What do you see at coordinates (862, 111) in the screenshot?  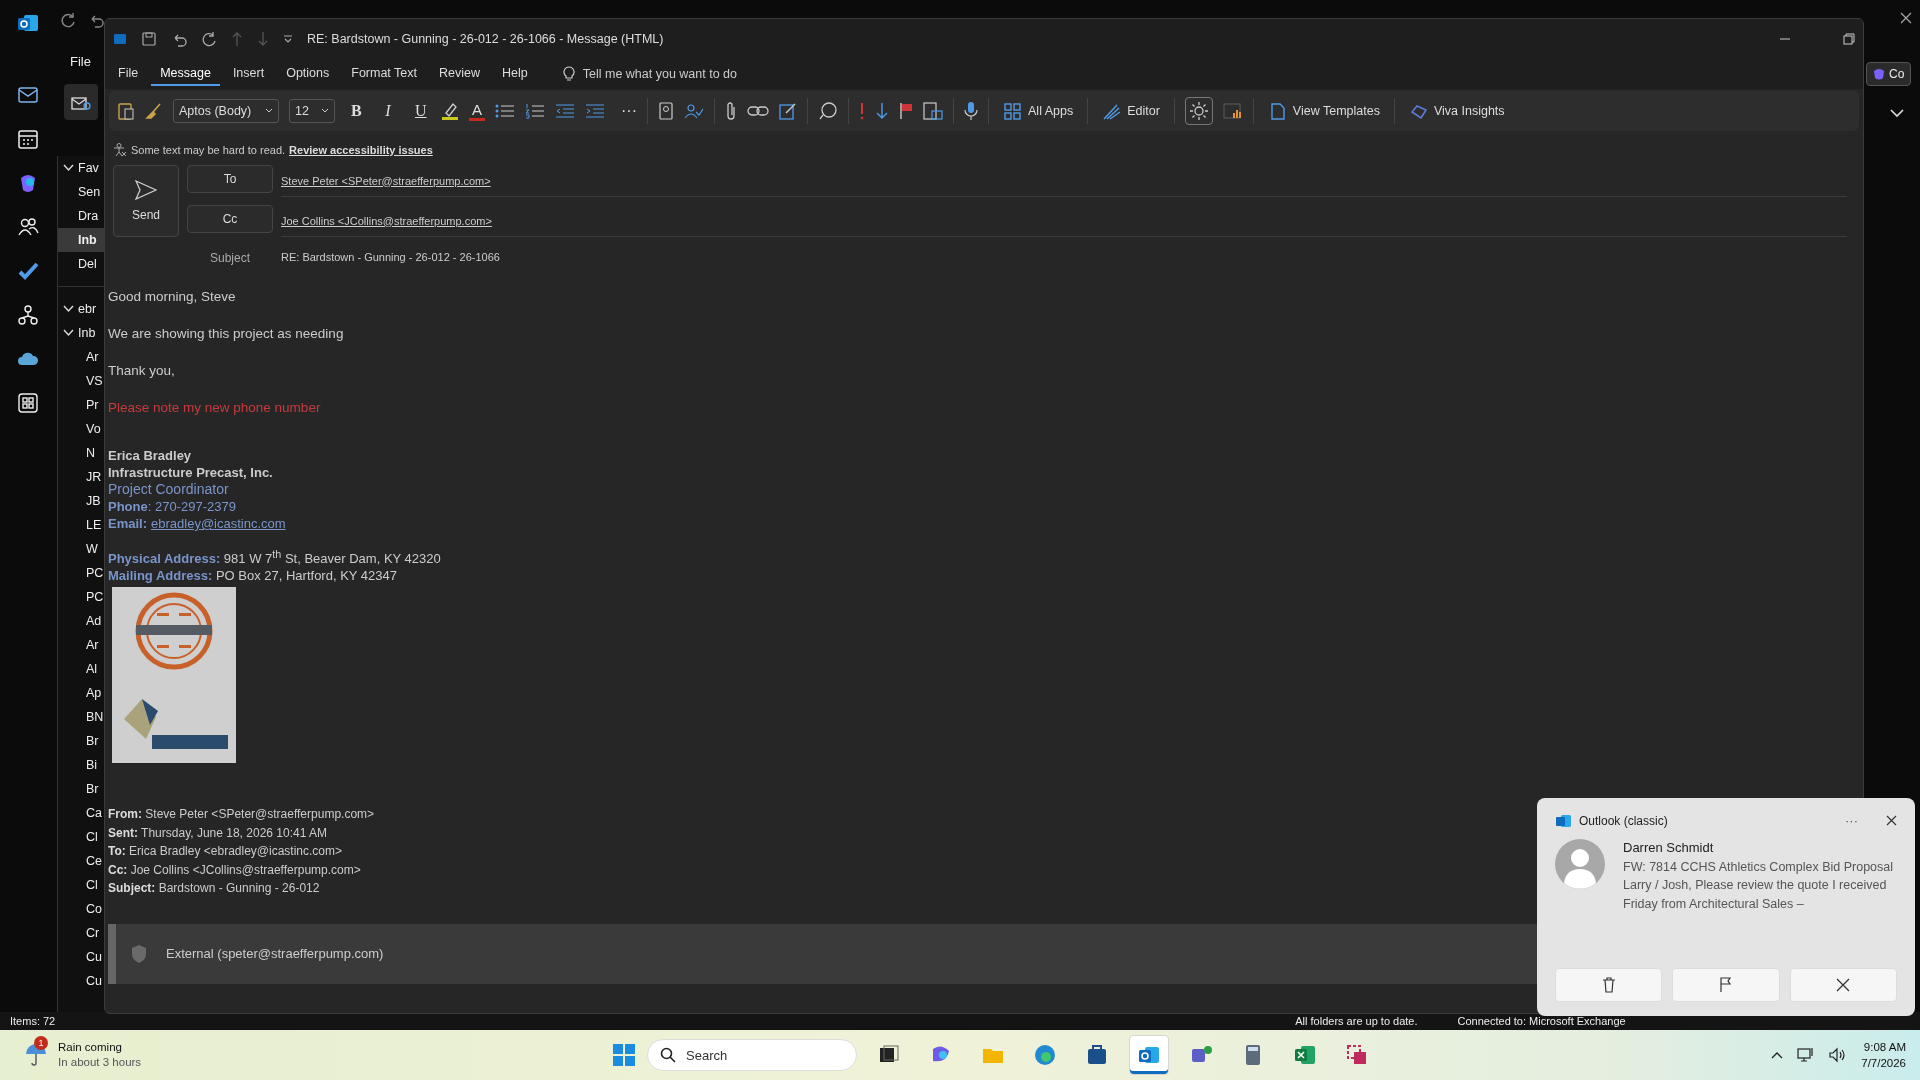 I see `importance-icon` at bounding box center [862, 111].